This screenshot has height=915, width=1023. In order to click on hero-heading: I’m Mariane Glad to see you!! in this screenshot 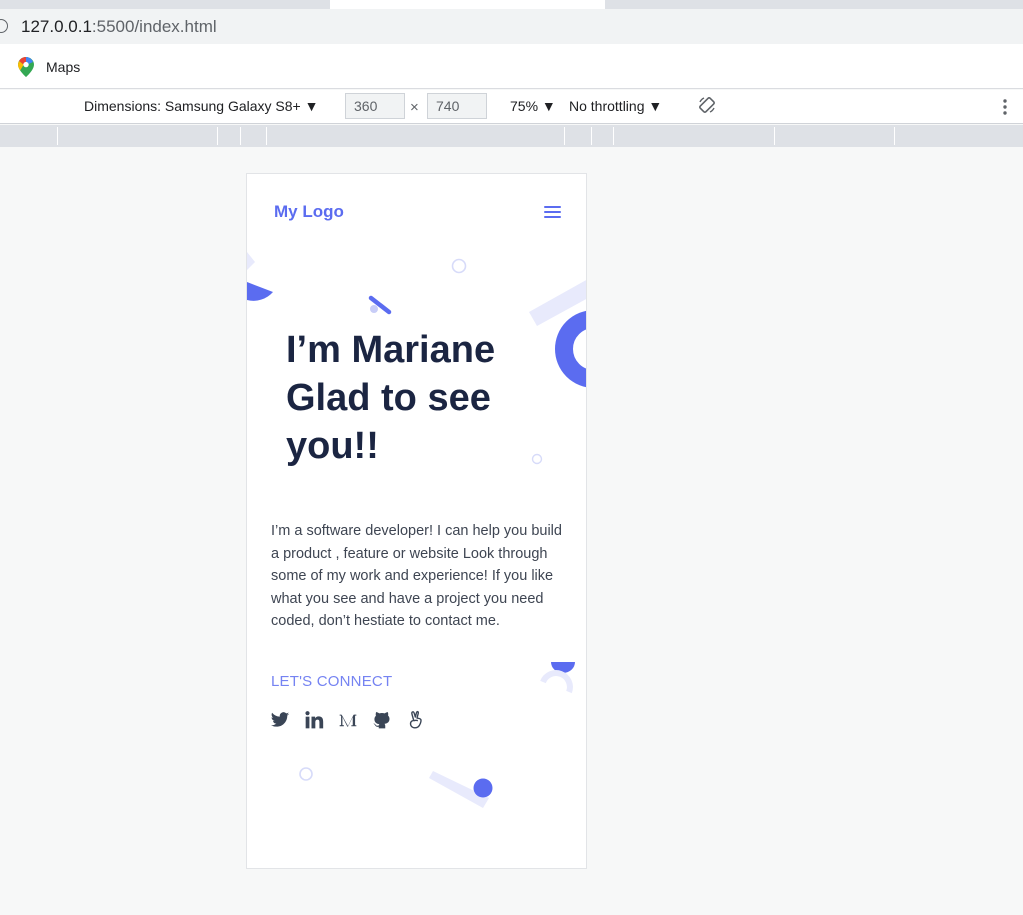, I will do `click(416, 398)`.